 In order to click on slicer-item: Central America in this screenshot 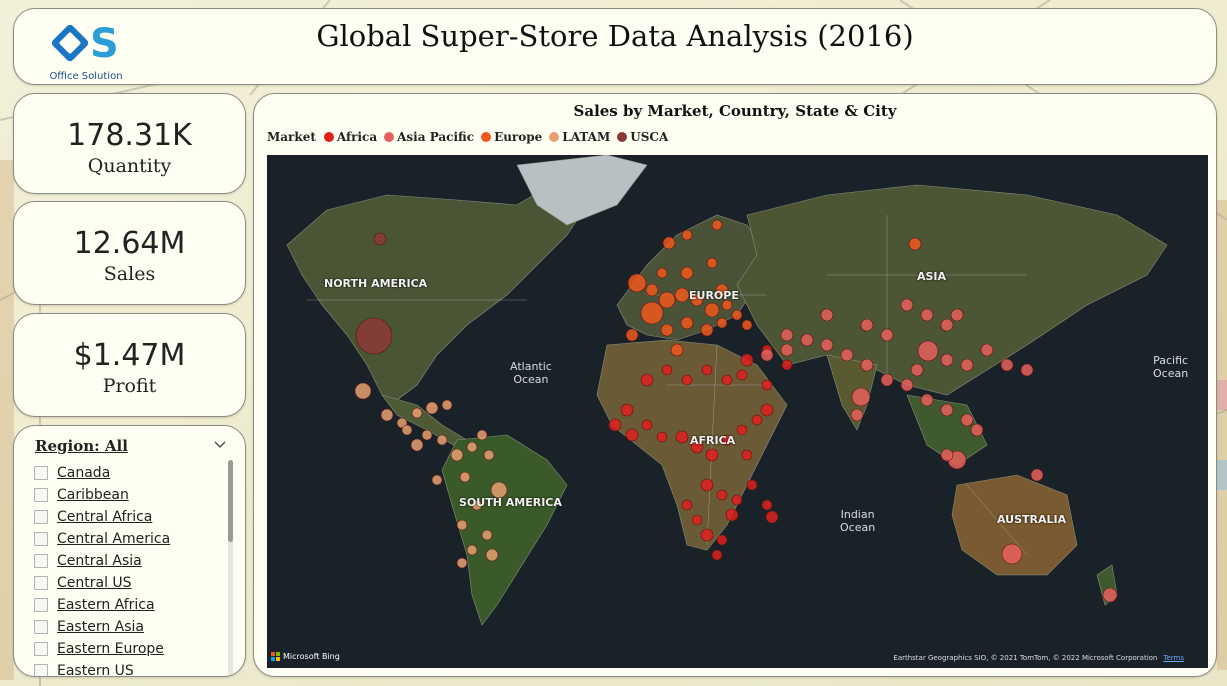, I will do `click(129, 539)`.